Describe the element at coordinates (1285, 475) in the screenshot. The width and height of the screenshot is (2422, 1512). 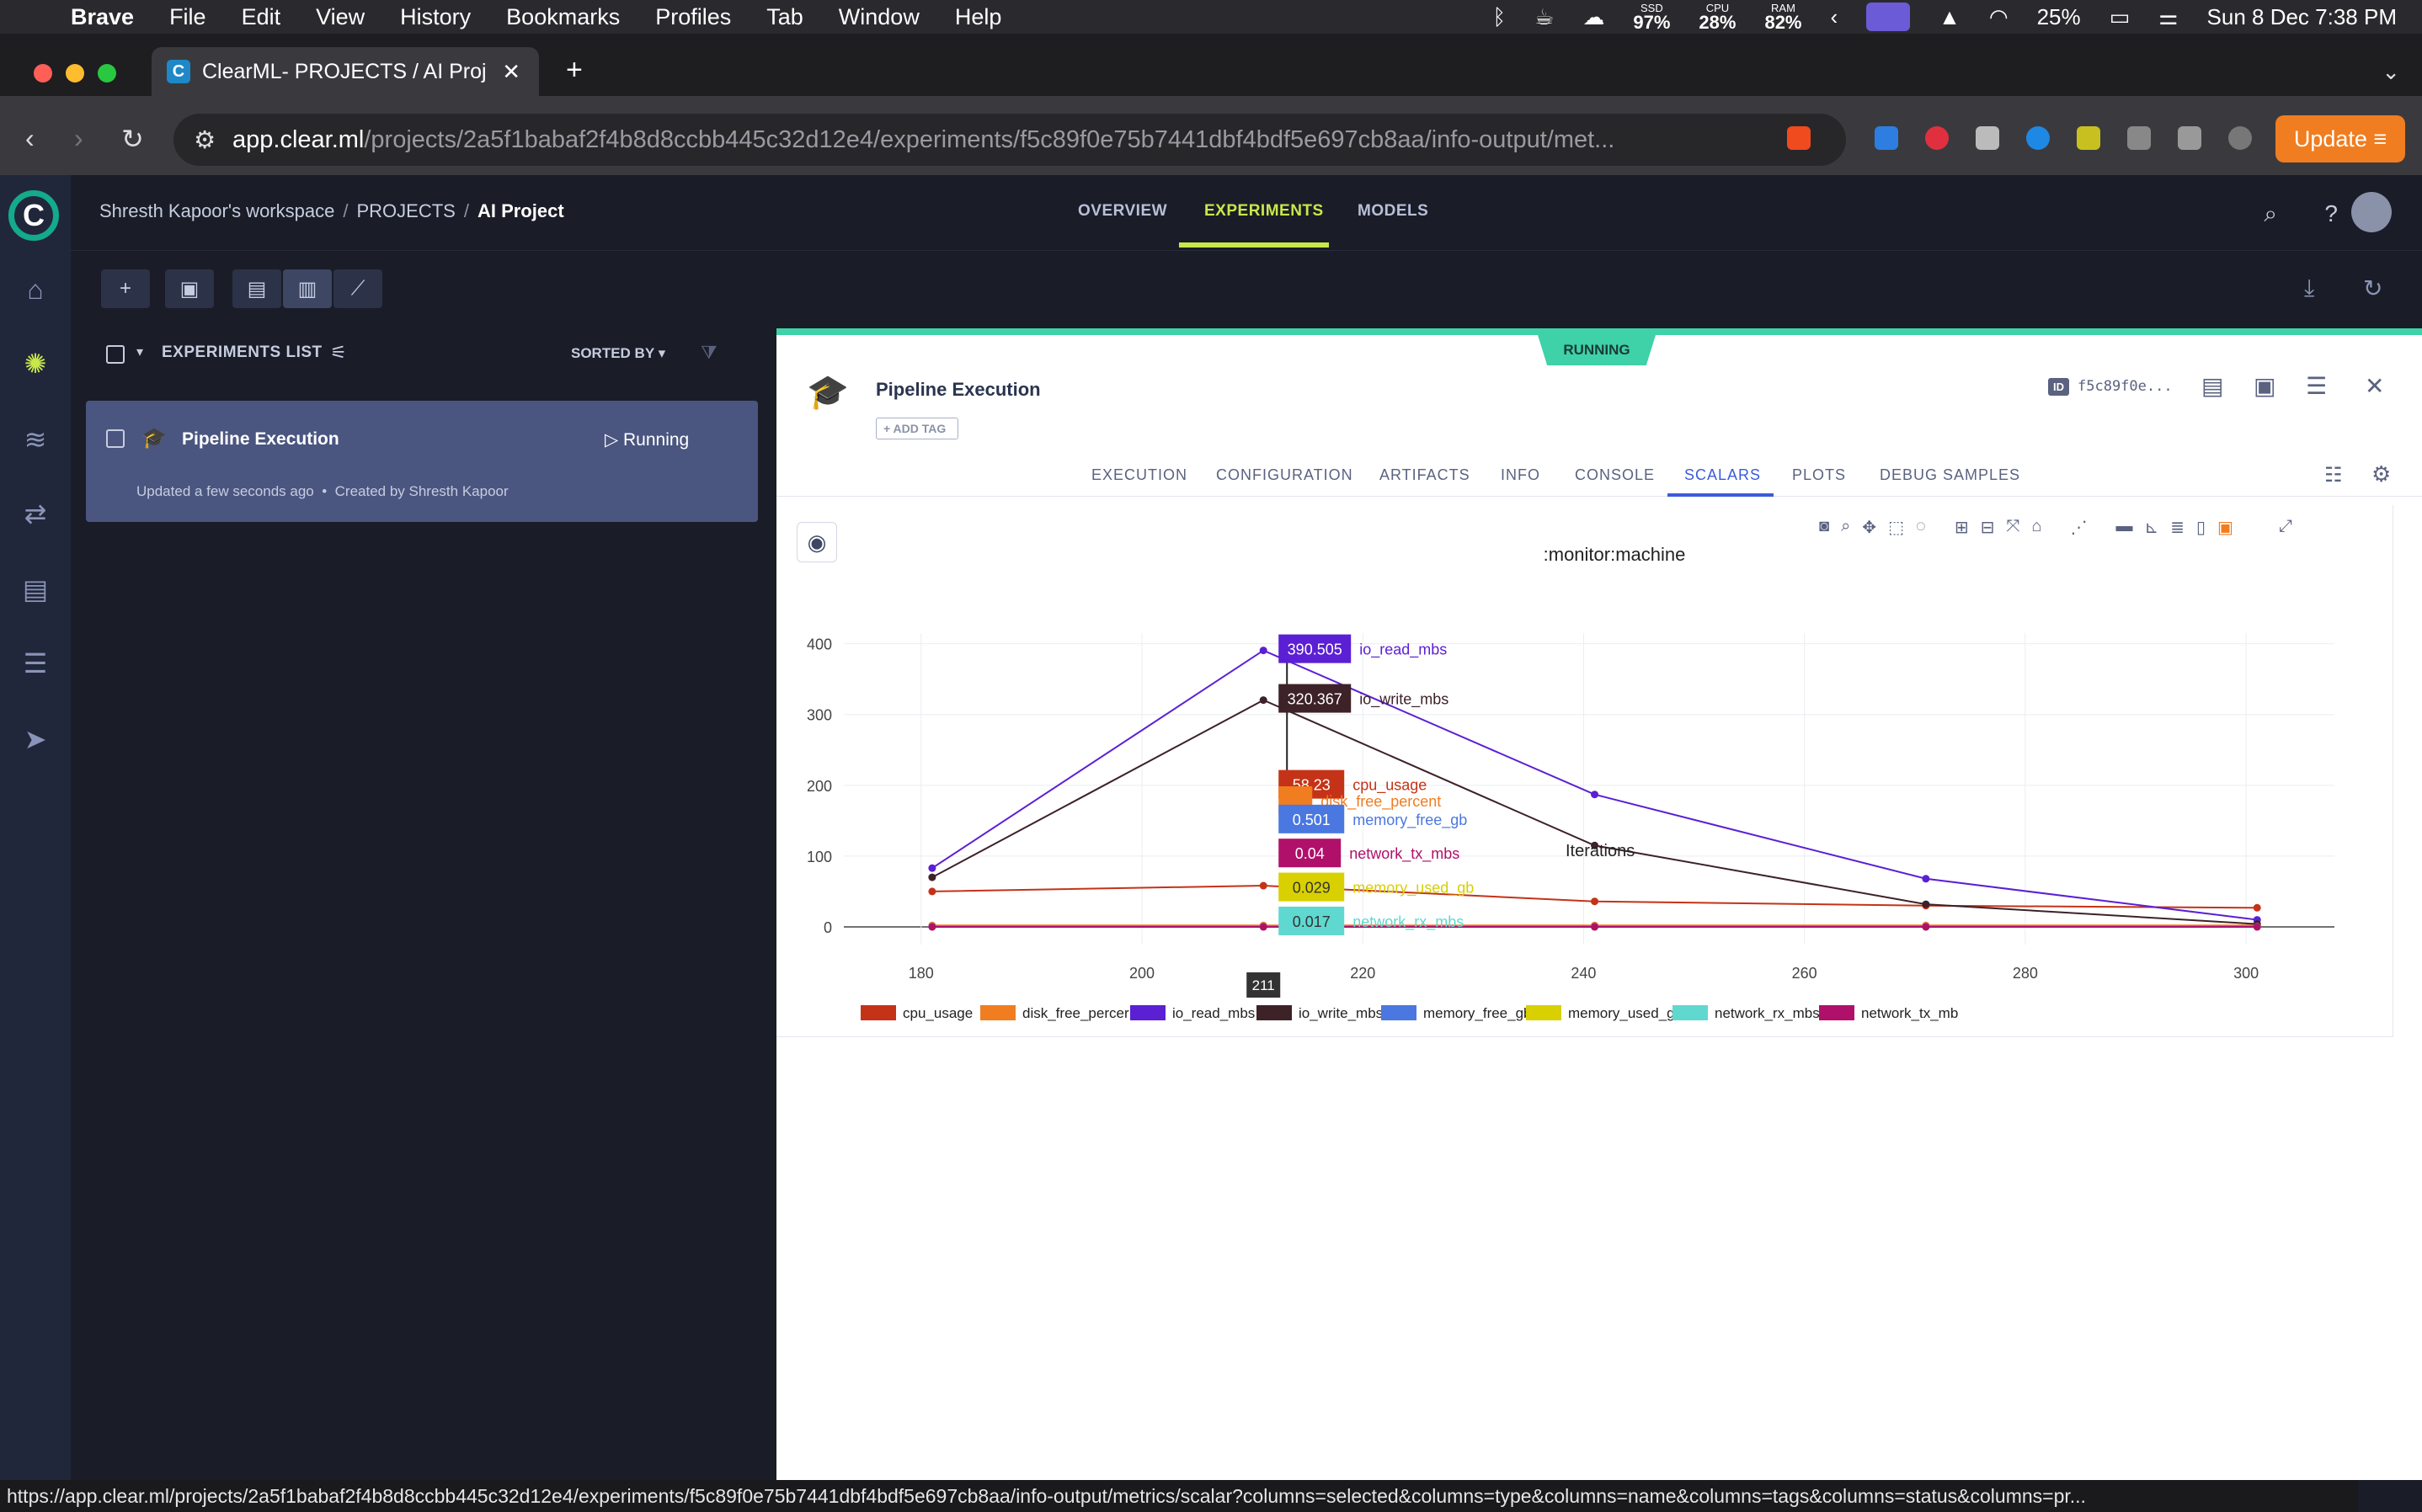
I see `tab-configuration: CONFIGURATION` at that location.